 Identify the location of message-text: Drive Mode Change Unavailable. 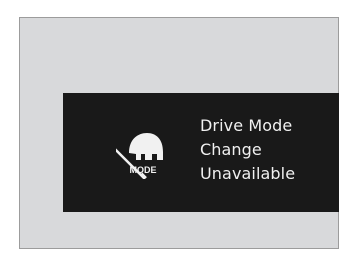
(247, 150).